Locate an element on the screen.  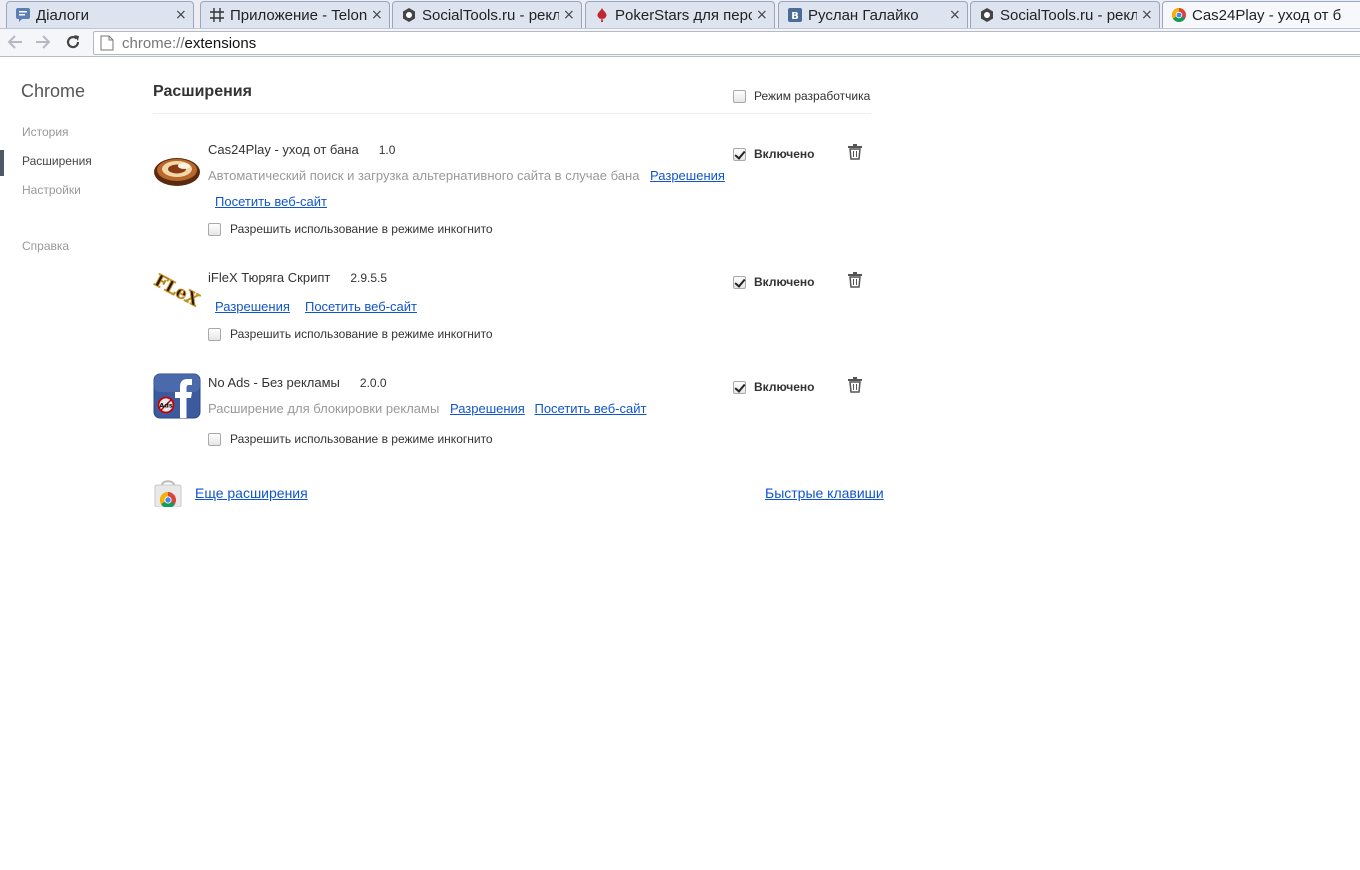
developer-mode-label: Режим разработчика is located at coordinates (812, 96).